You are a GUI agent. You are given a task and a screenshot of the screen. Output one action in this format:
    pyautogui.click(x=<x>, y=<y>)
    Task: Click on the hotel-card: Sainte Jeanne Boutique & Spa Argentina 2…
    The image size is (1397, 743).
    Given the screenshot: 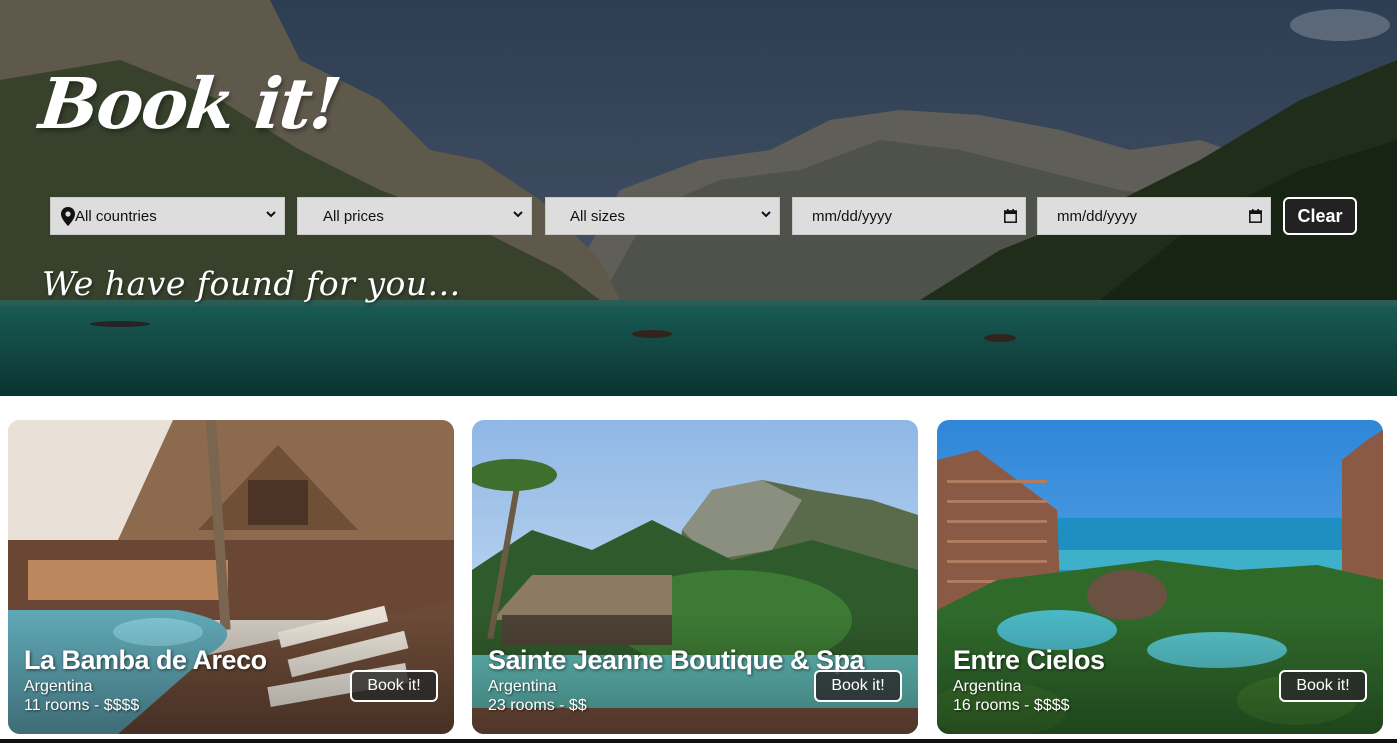 What is the action you would take?
    pyautogui.click(x=695, y=577)
    